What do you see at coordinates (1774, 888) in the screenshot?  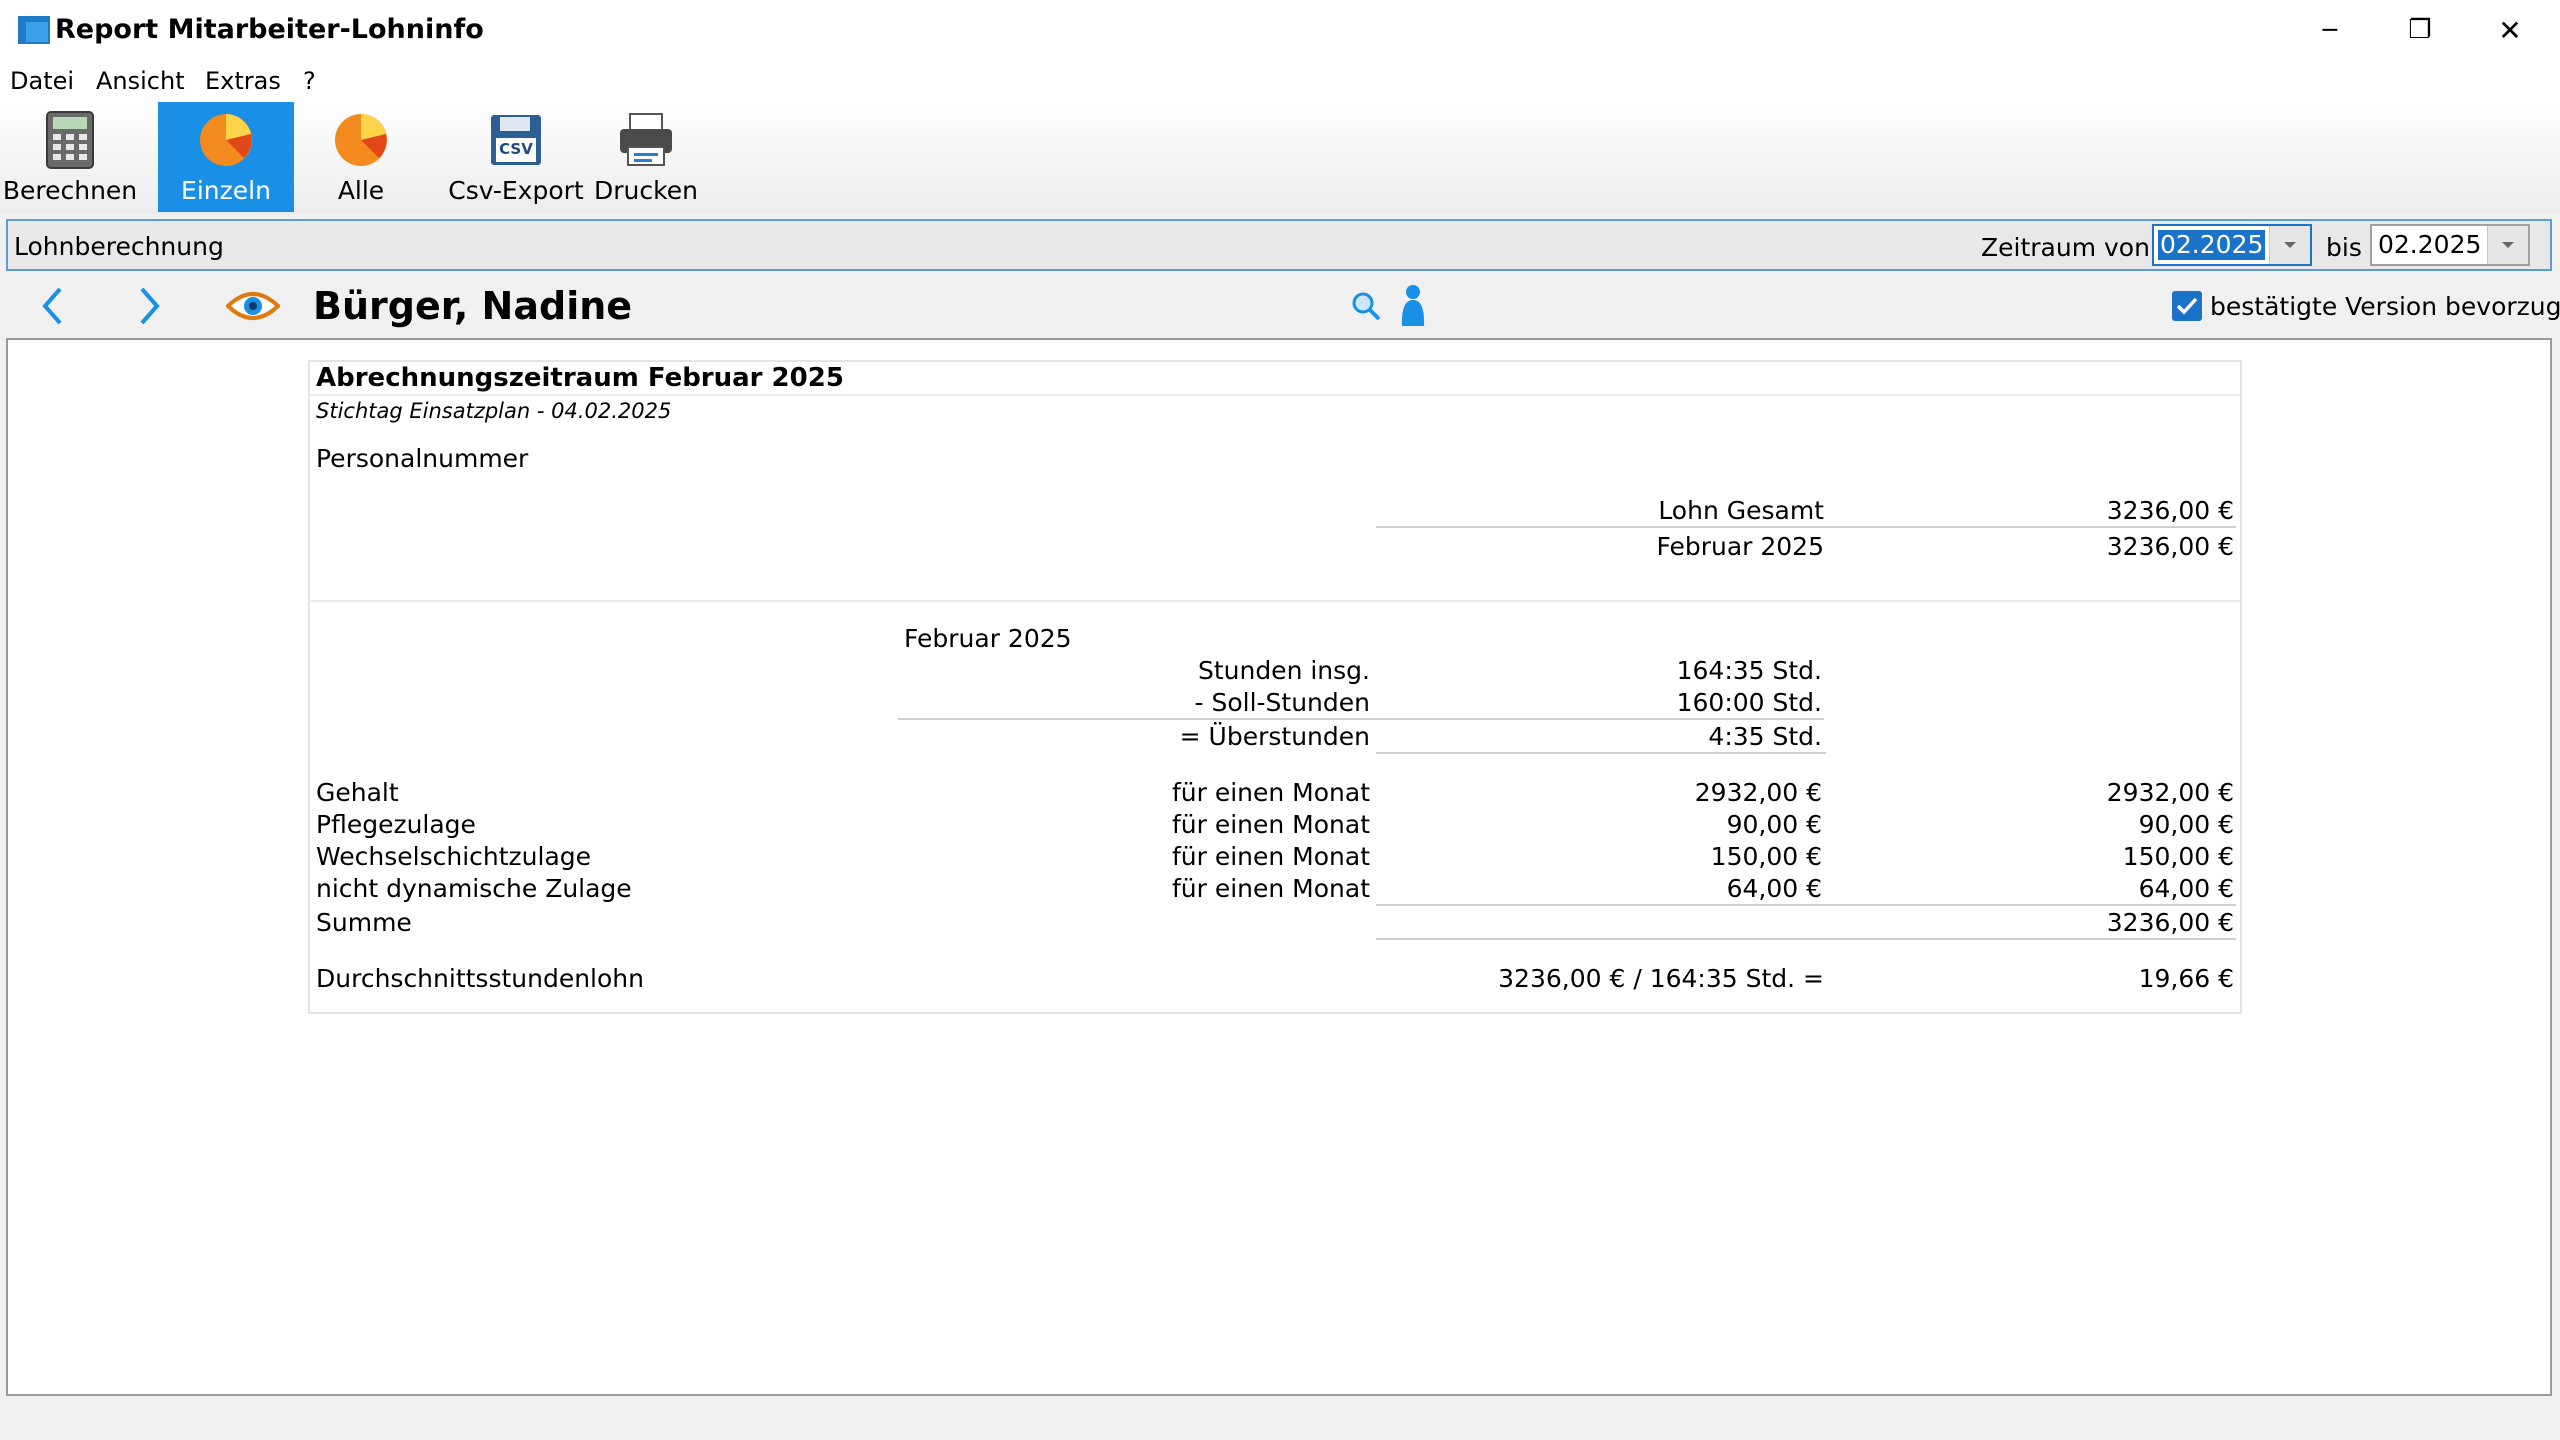 I see `item-rate: 64,00 €` at bounding box center [1774, 888].